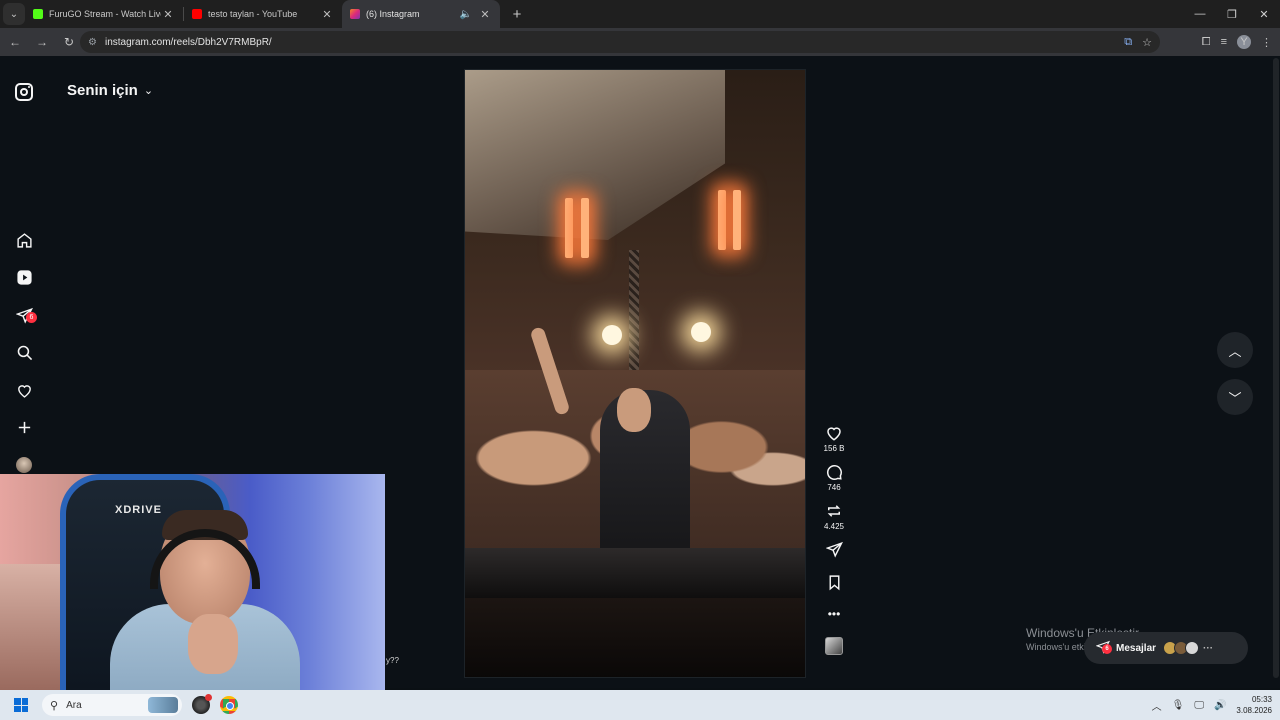  What do you see at coordinates (1199, 705) in the screenshot?
I see `network-icon: 🖵` at bounding box center [1199, 705].